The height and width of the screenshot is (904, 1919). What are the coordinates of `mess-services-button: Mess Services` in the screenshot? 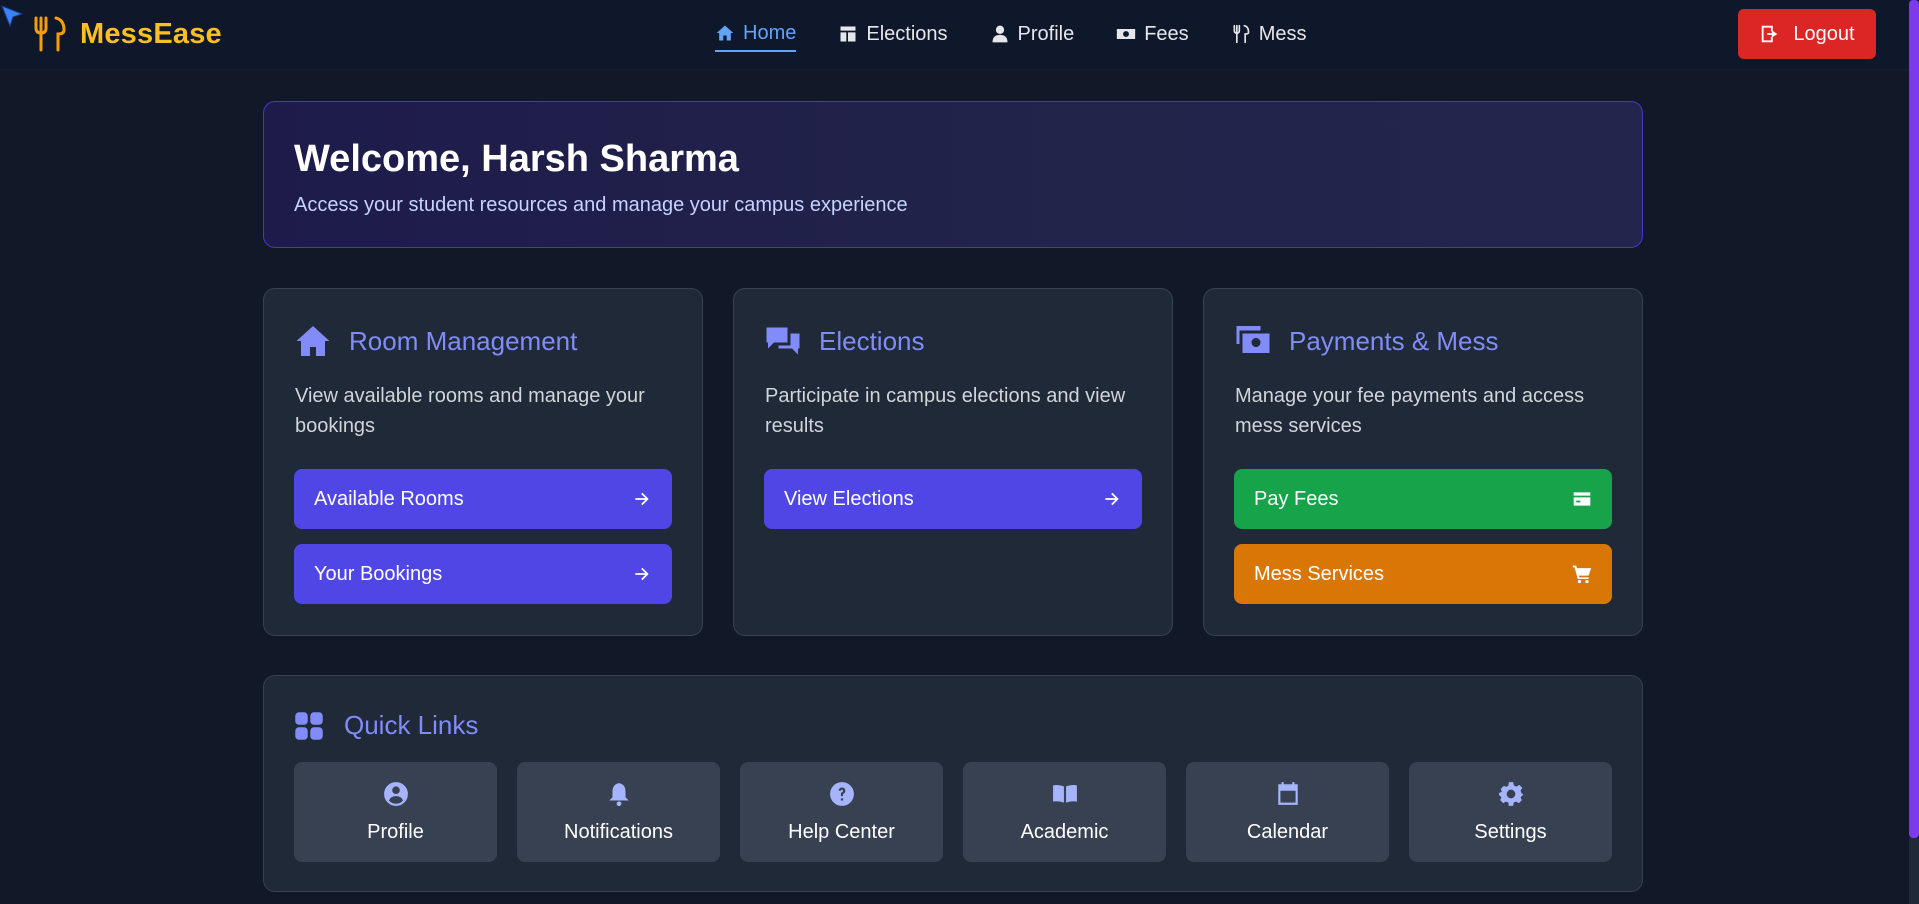 It's located at (1423, 574).